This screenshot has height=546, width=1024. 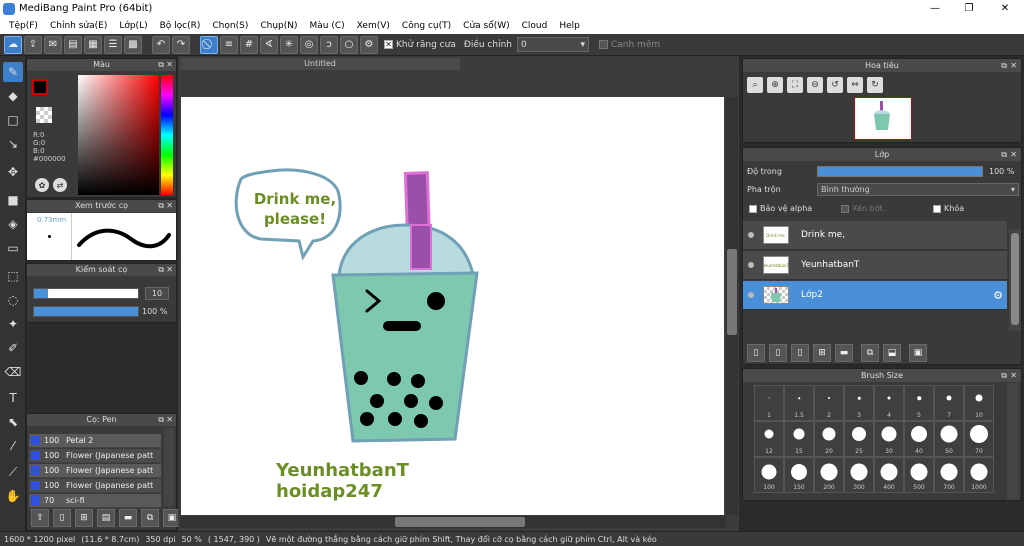 I want to click on brush-size-cell: 20, so click(x=829, y=439).